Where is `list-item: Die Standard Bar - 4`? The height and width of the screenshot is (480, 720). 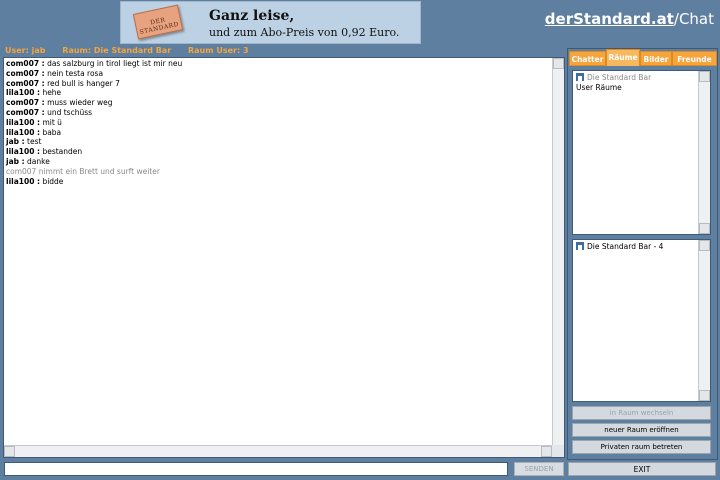 list-item: Die Standard Bar - 4 is located at coordinates (619, 247).